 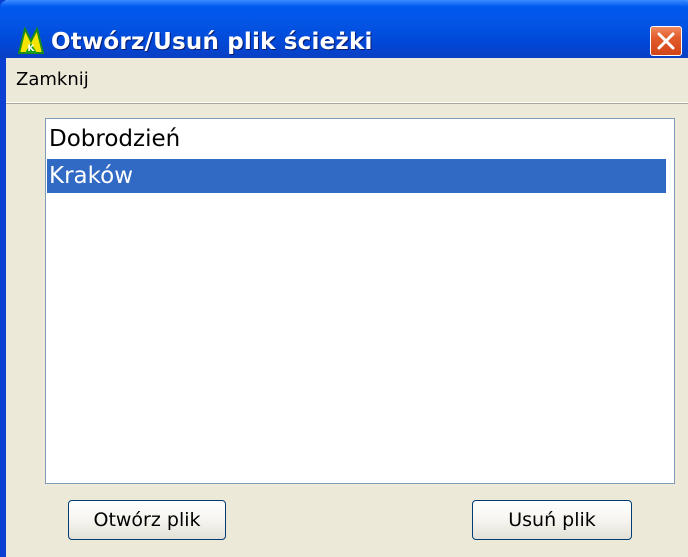 I want to click on window-title: Otwórz/Usuń plik ścieżki, so click(x=212, y=42).